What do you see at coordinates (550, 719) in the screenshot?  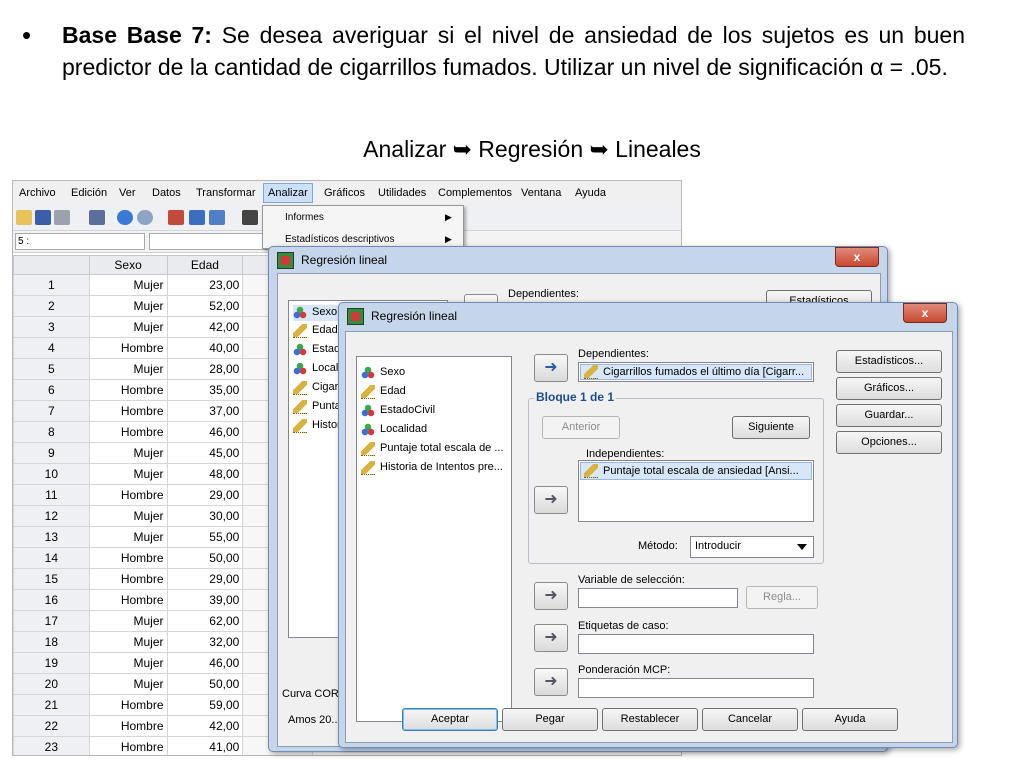 I see `pegar-button: Pegar` at bounding box center [550, 719].